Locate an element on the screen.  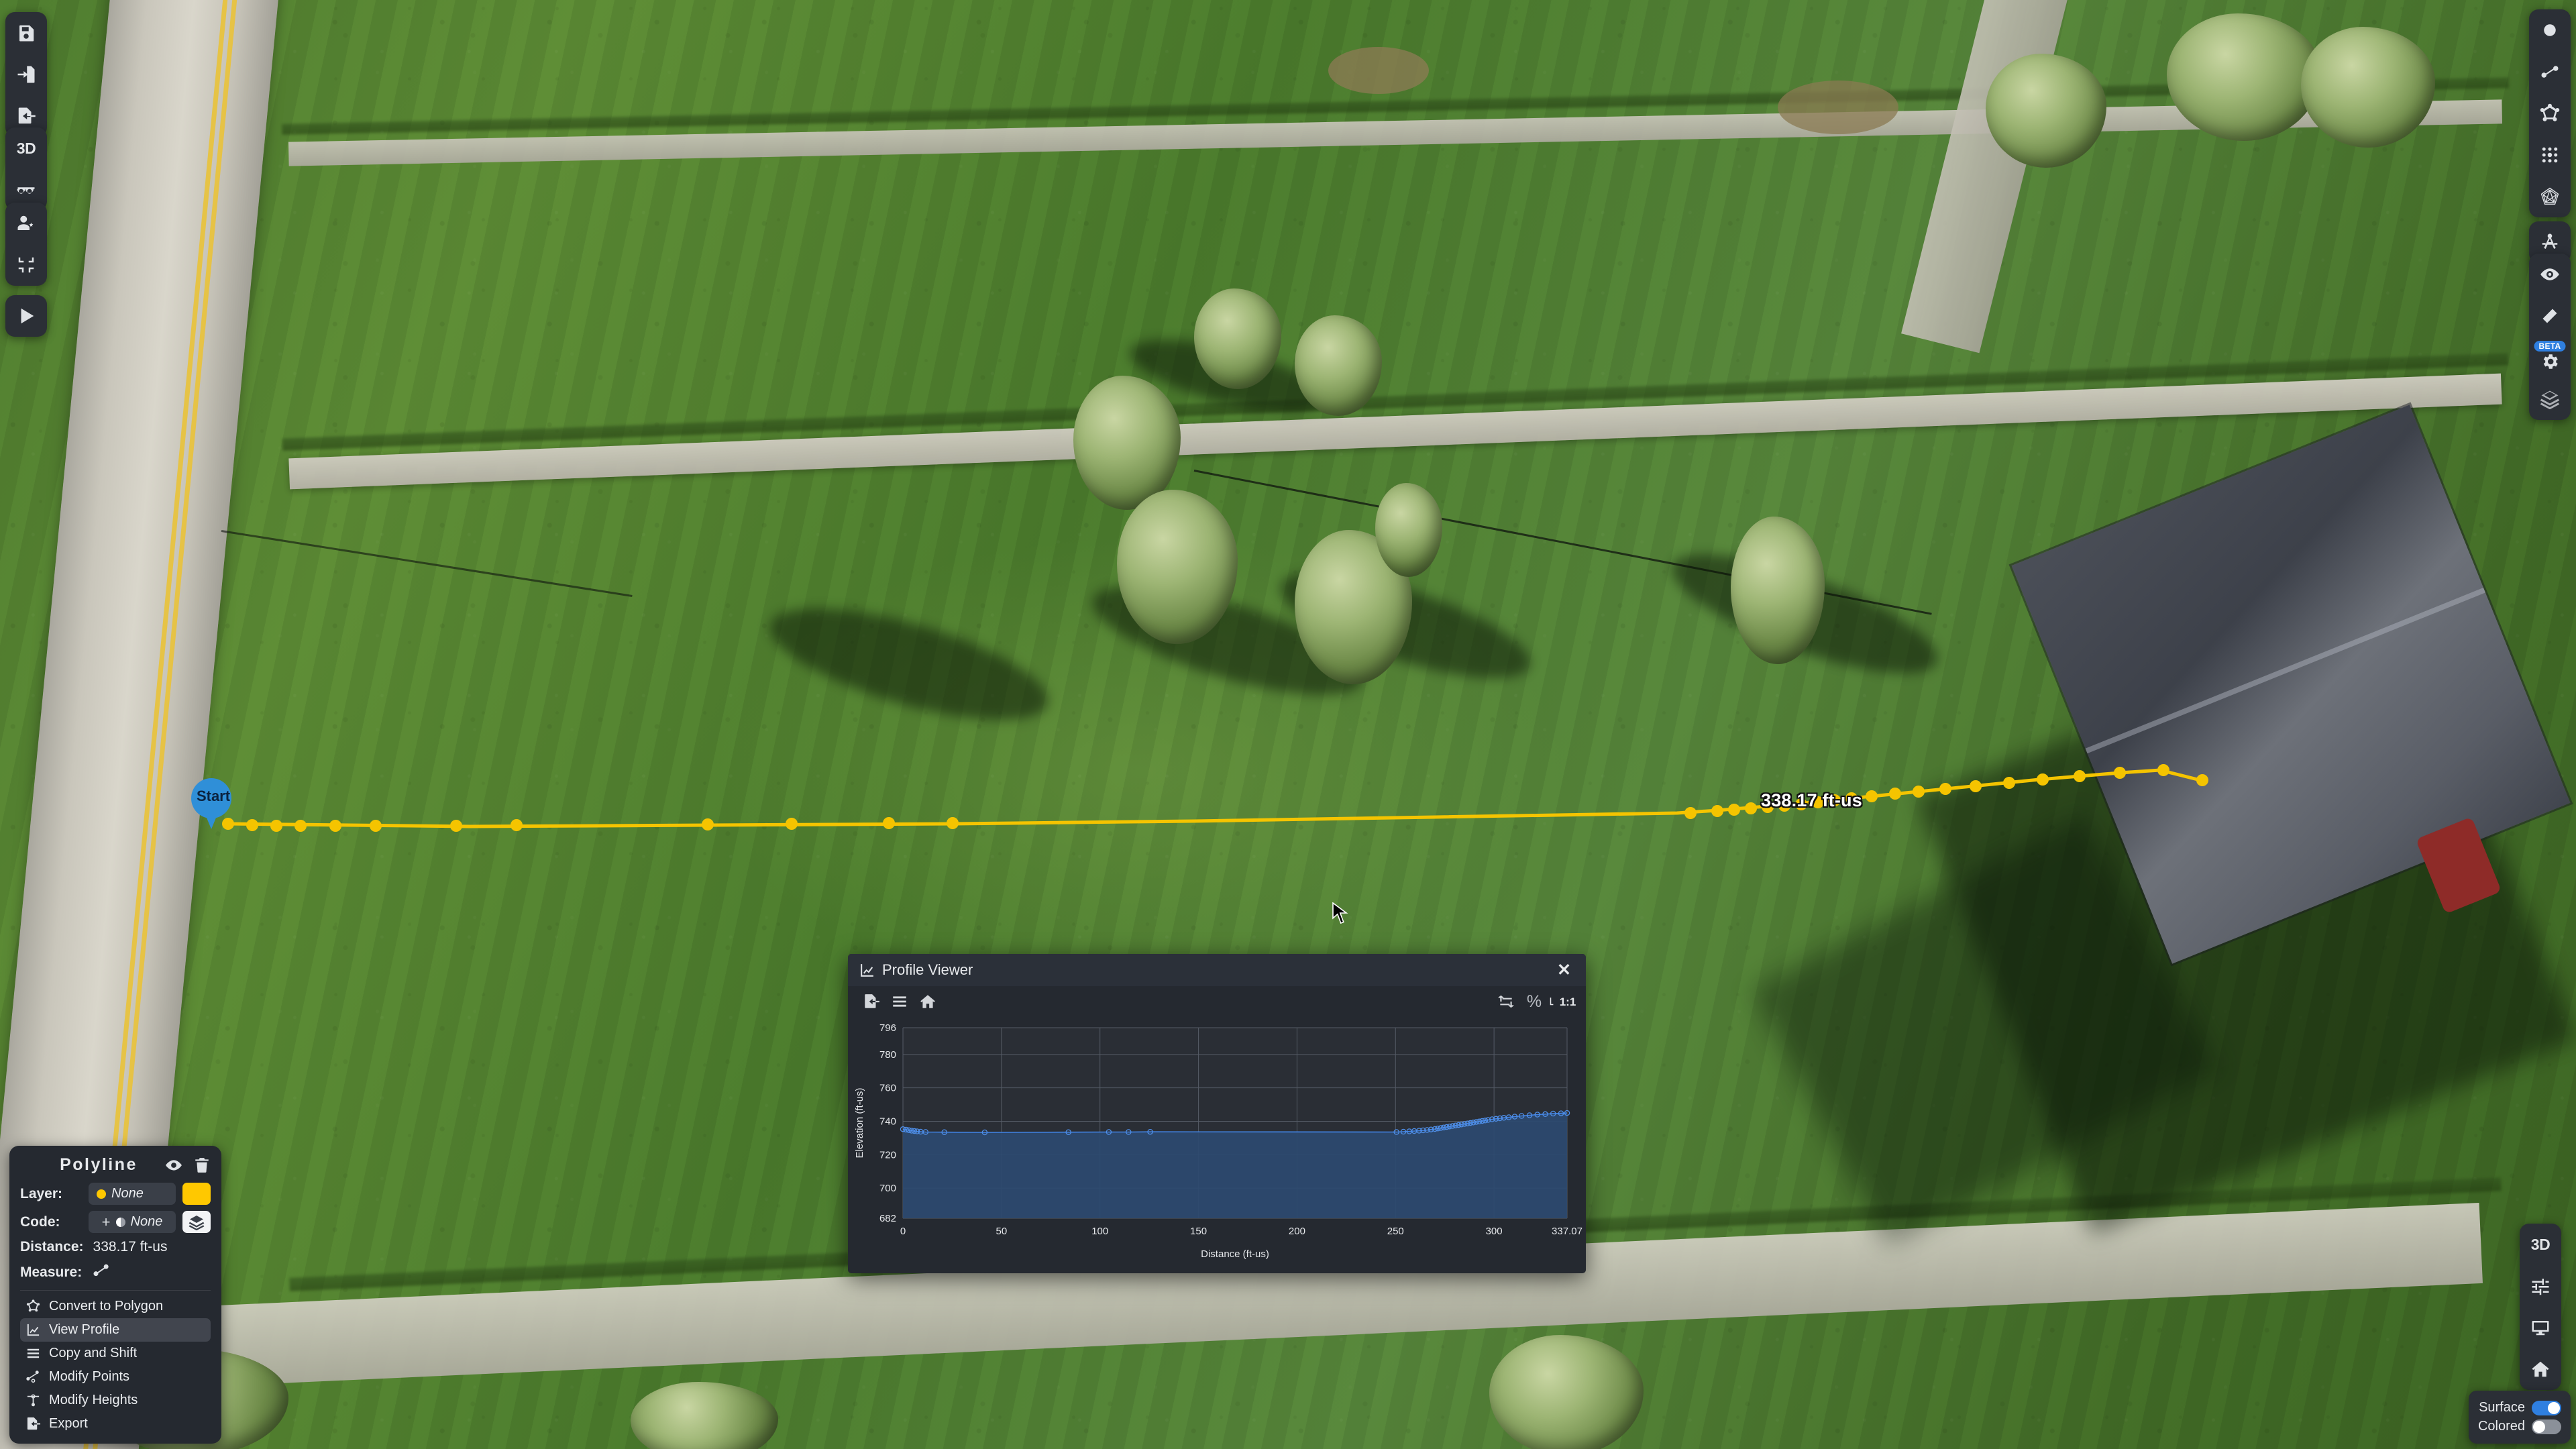
svg-text: 796 is located at coordinates (887, 1028).